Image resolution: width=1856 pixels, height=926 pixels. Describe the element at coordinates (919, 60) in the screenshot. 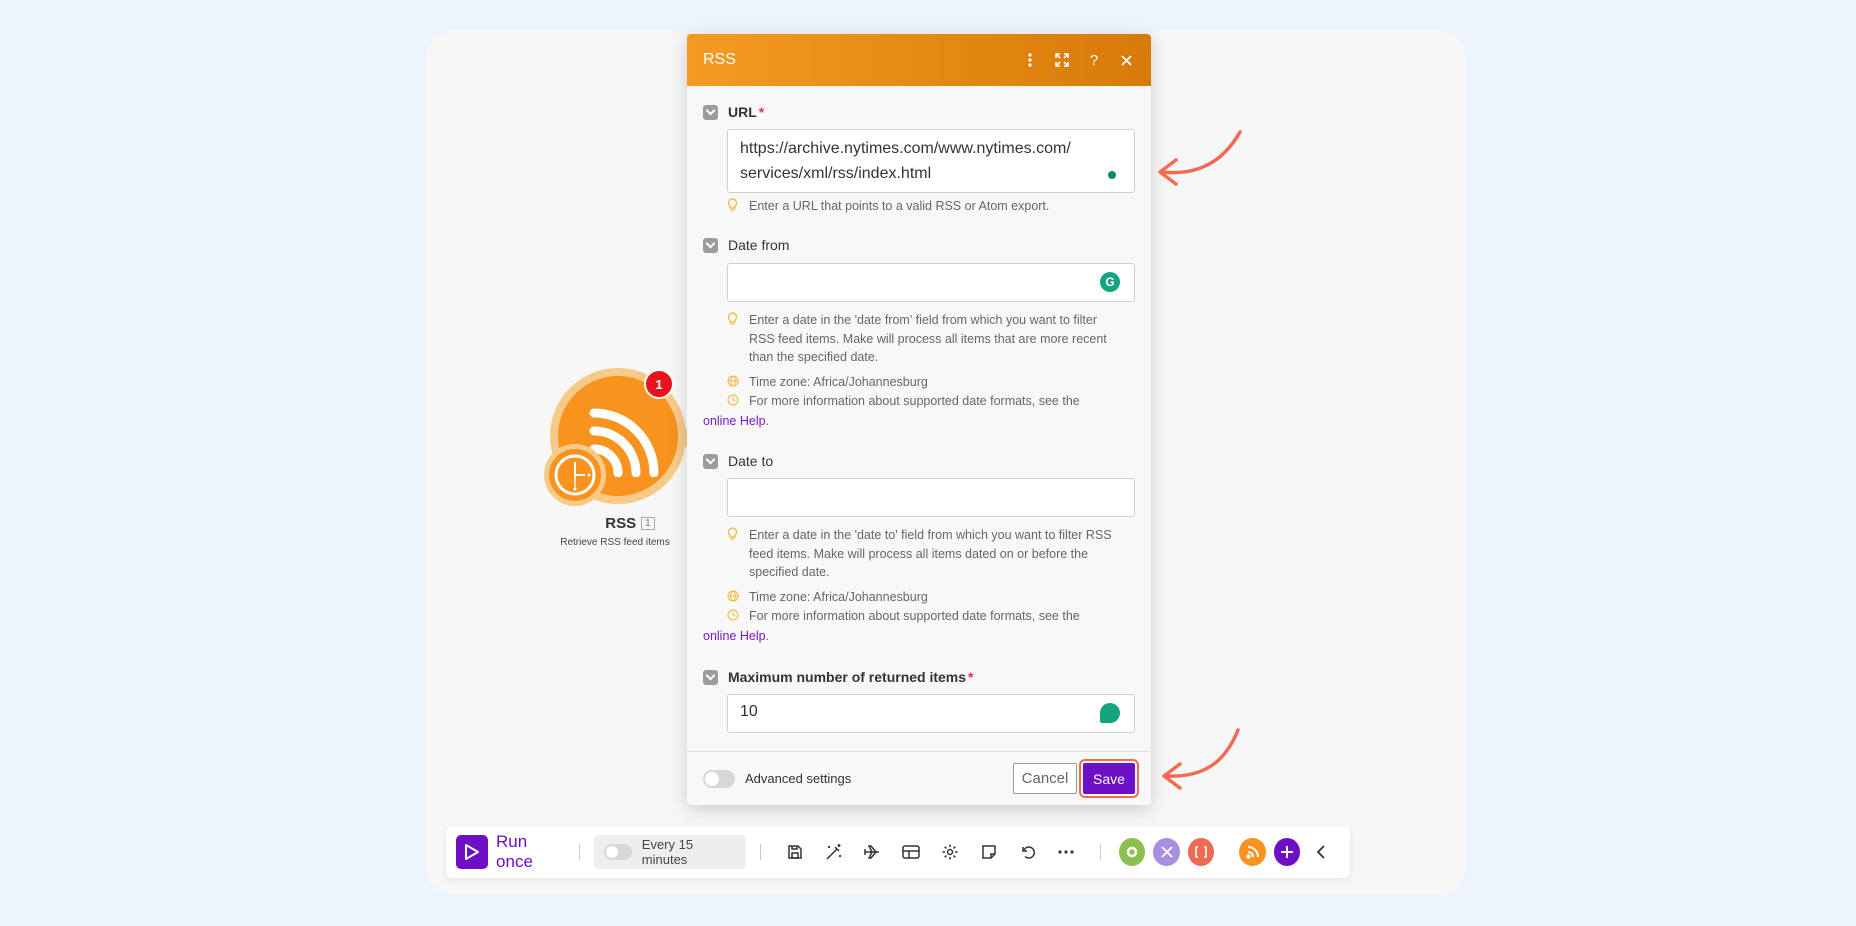

I see `dialog-header: RSS ?` at that location.